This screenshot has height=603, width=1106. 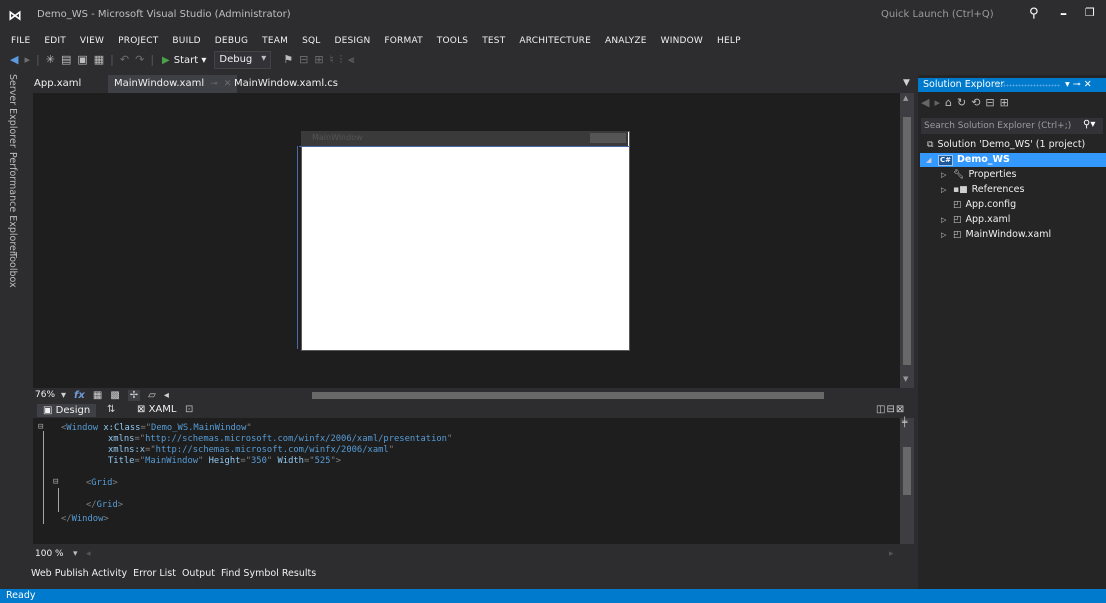 I want to click on menu-project: PROJECT, so click(x=138, y=41).